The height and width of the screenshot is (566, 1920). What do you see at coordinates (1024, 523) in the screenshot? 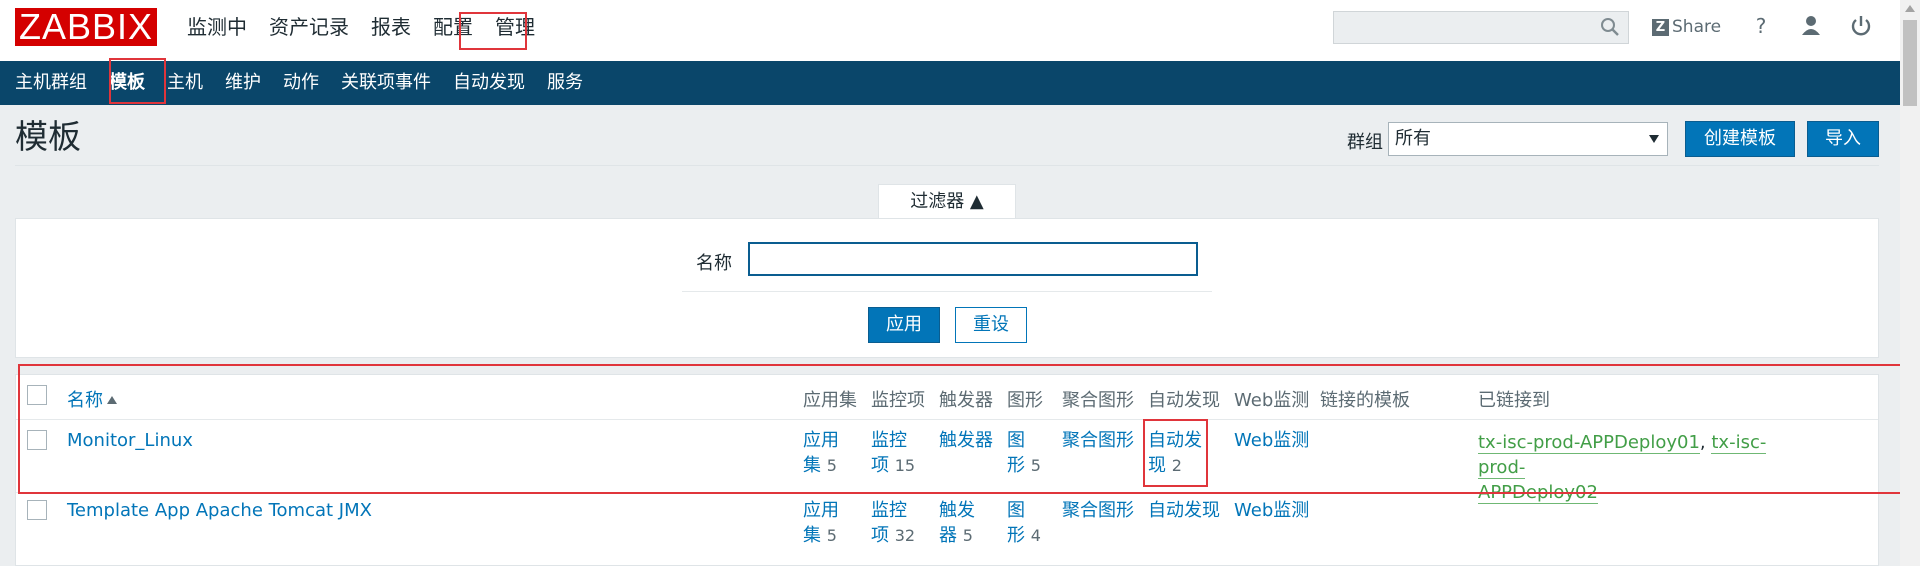
I see `graphs-link: 图 形 4` at bounding box center [1024, 523].